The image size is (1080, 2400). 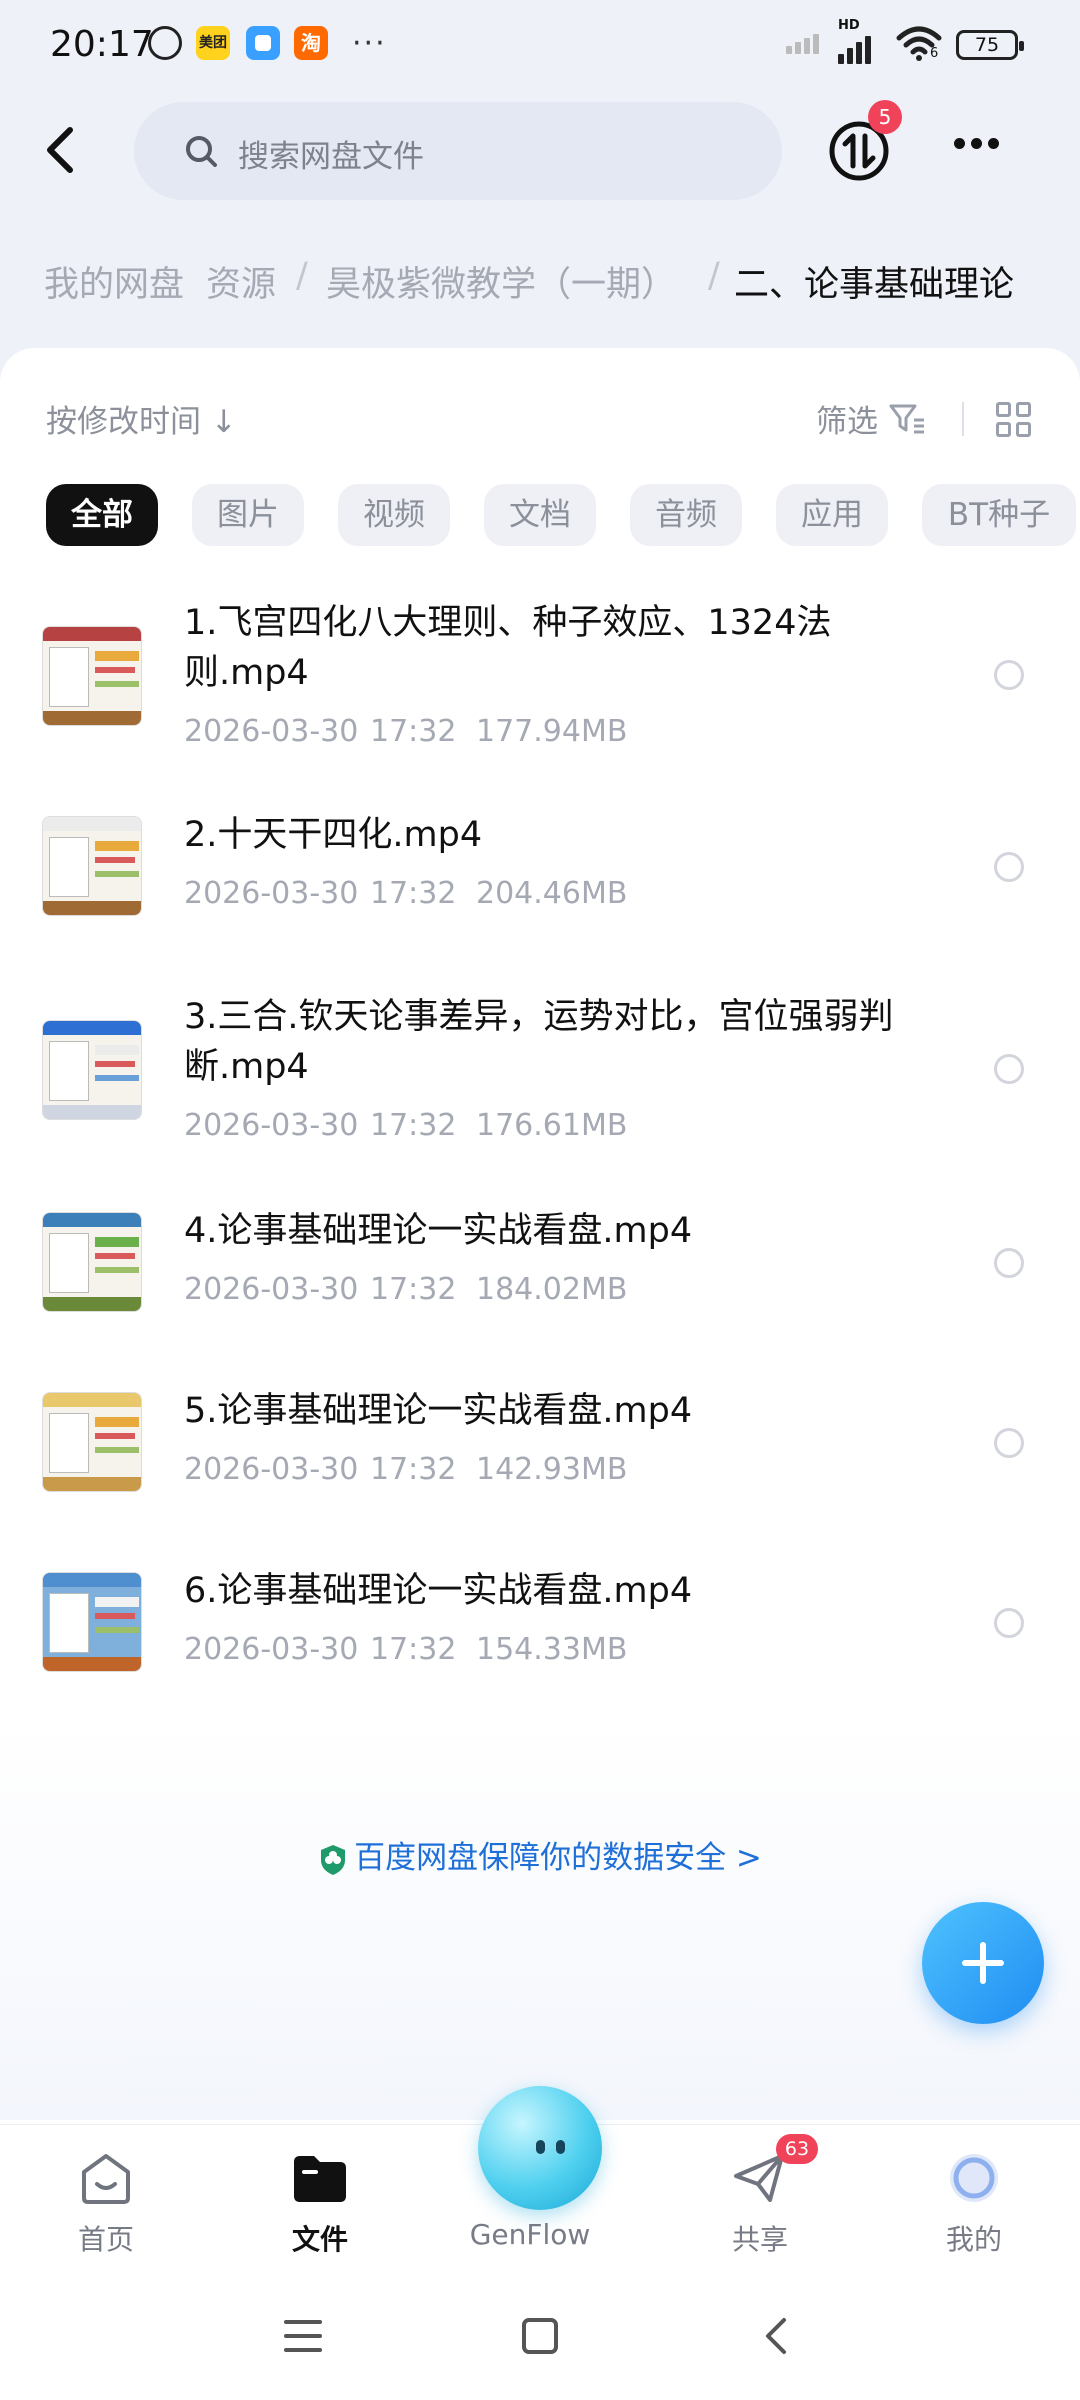 What do you see at coordinates (804, 44) in the screenshot?
I see `signal-weak-icon` at bounding box center [804, 44].